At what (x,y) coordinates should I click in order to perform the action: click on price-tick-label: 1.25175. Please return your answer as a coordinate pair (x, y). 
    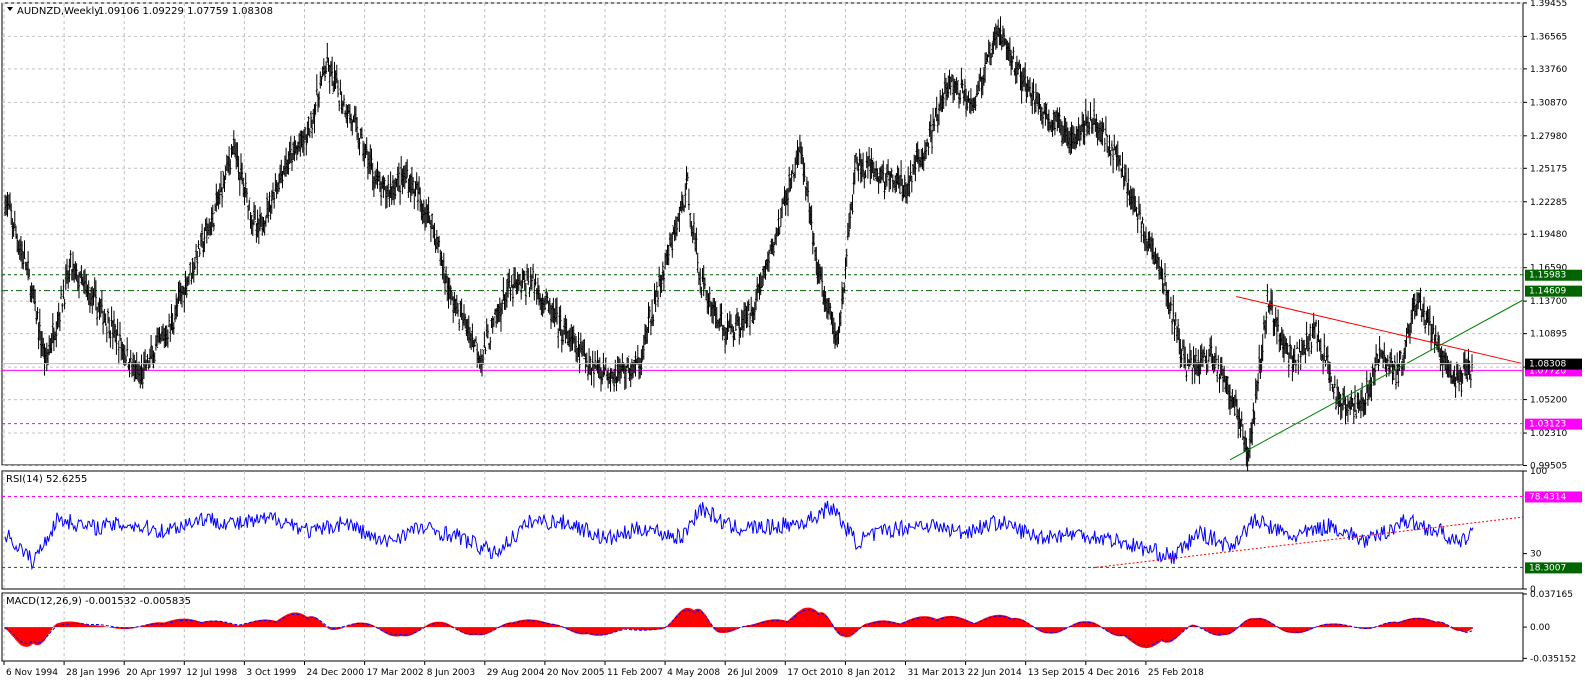
    Looking at the image, I should click on (1548, 169).